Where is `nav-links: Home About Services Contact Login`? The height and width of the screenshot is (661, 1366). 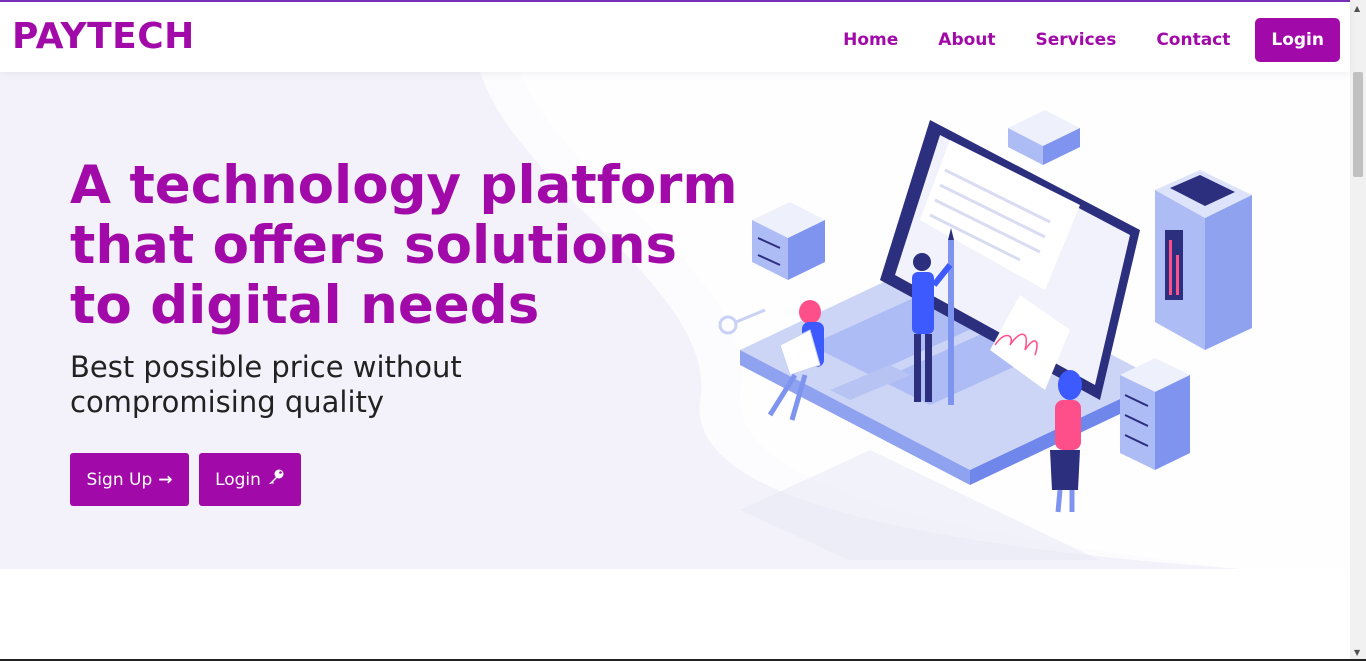 nav-links: Home About Services Contact Login is located at coordinates (1091, 40).